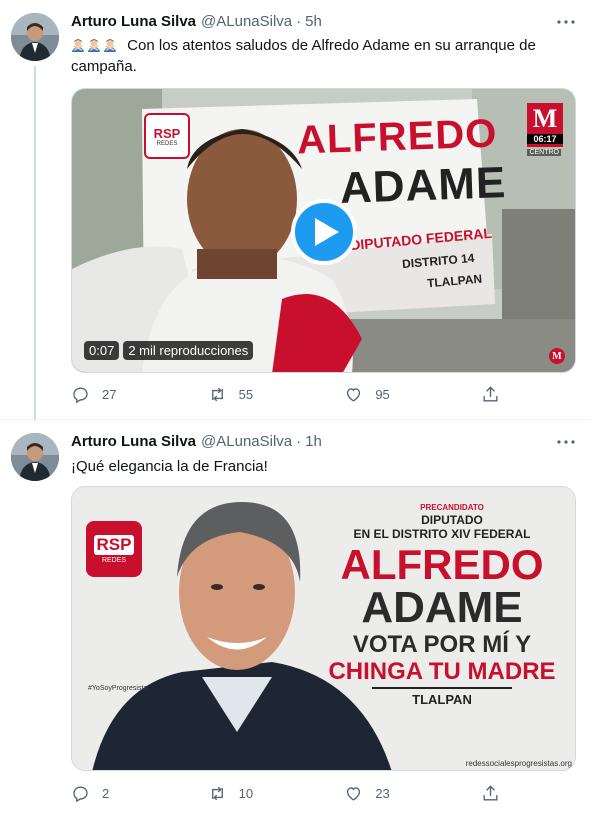 Image resolution: width=591 pixels, height=819 pixels. What do you see at coordinates (109, 394) in the screenshot?
I see `reply-count: 27` at bounding box center [109, 394].